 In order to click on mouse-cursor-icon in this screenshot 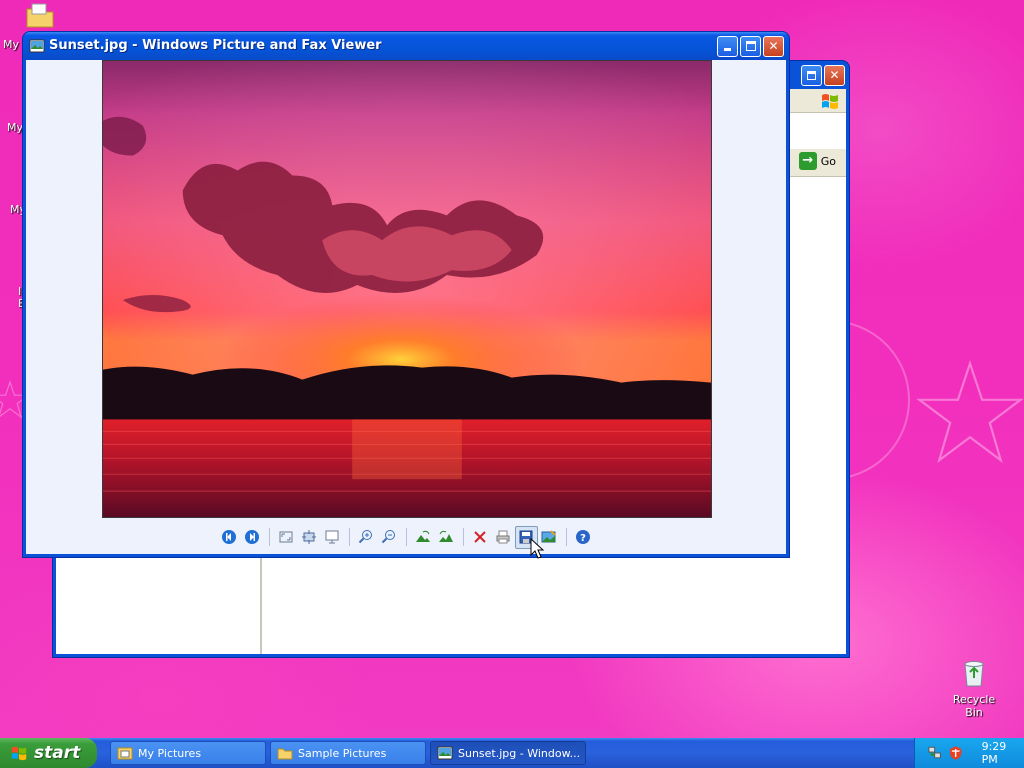, I will do `click(537, 548)`.